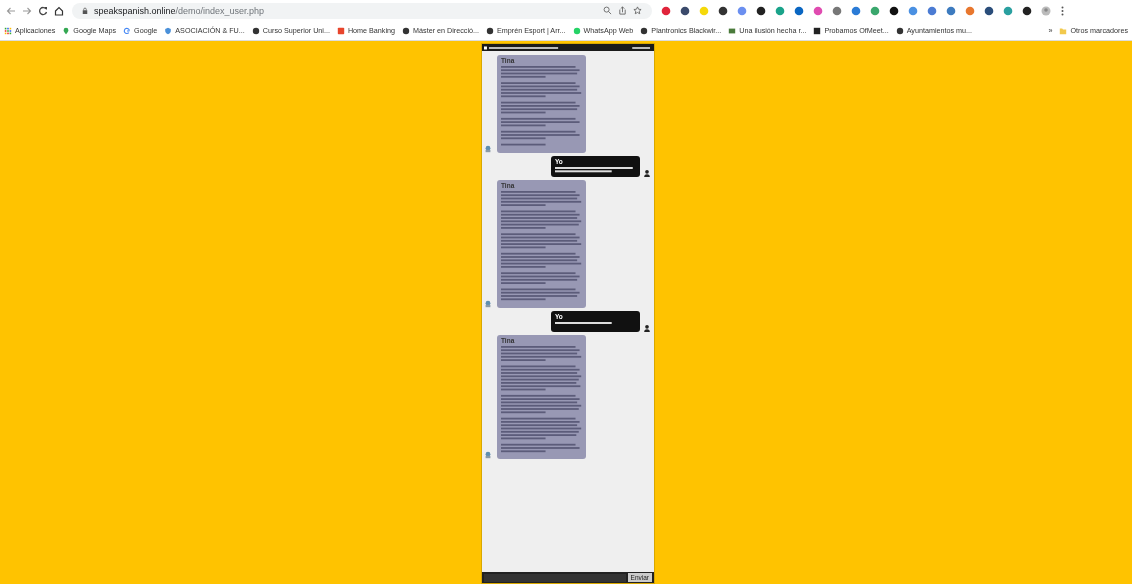 Image resolution: width=1132 pixels, height=584 pixels. I want to click on profile-avatar-icon, so click(1046, 10).